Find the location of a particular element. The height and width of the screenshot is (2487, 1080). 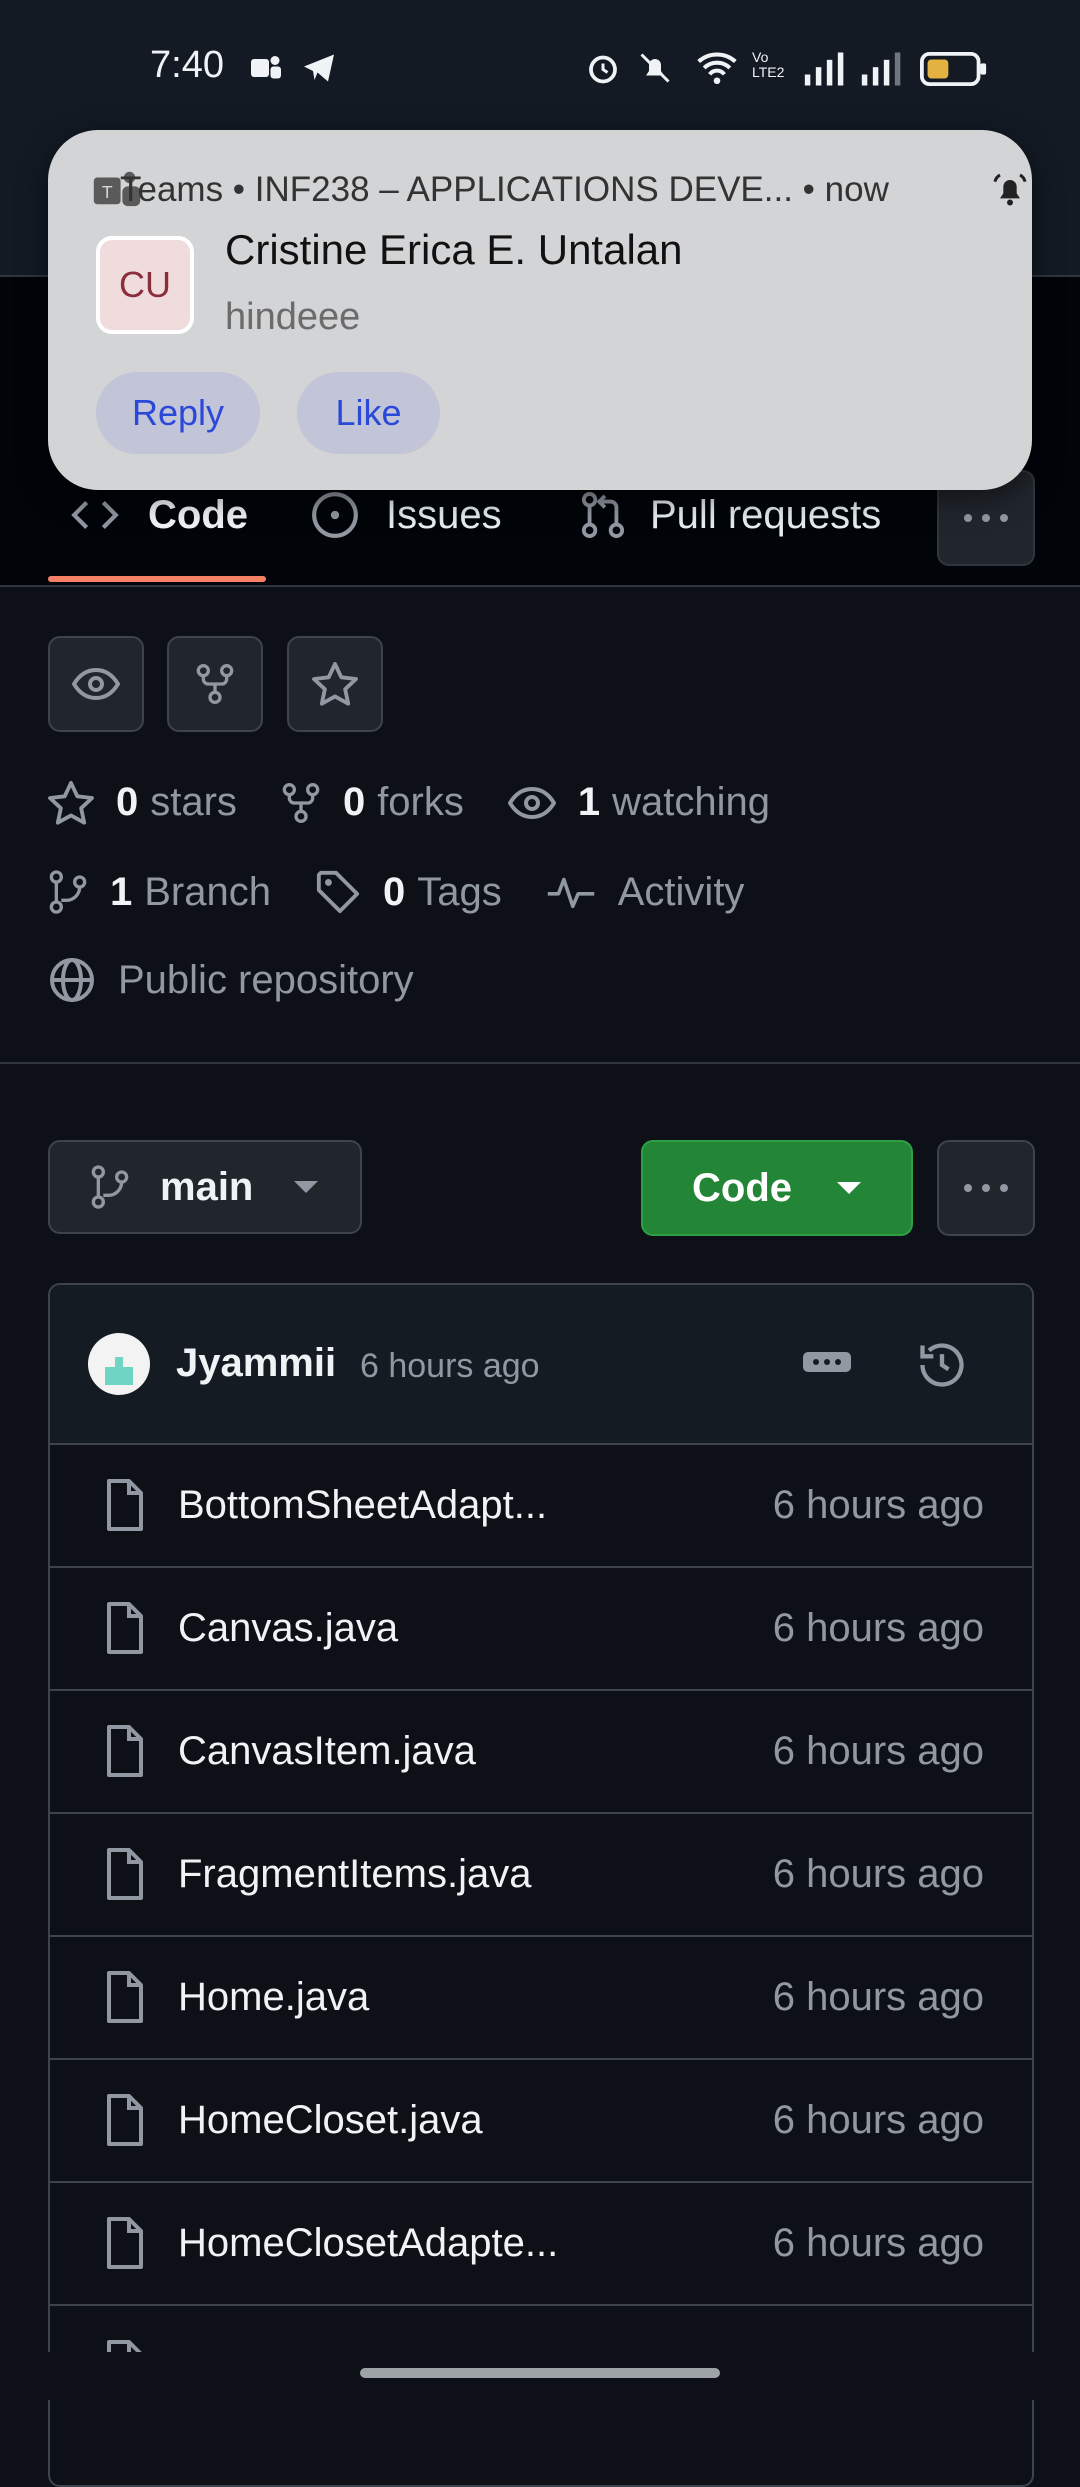

visibility-label: Public repository is located at coordinates (266, 979).